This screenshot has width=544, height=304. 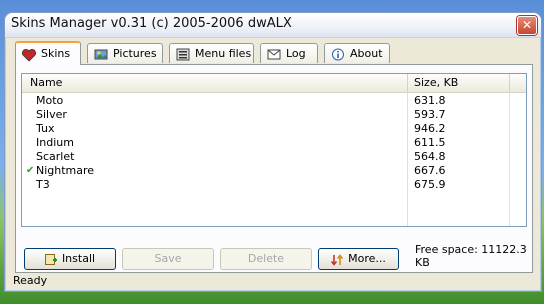 I want to click on tab-pictures: Pictures, so click(x=125, y=53).